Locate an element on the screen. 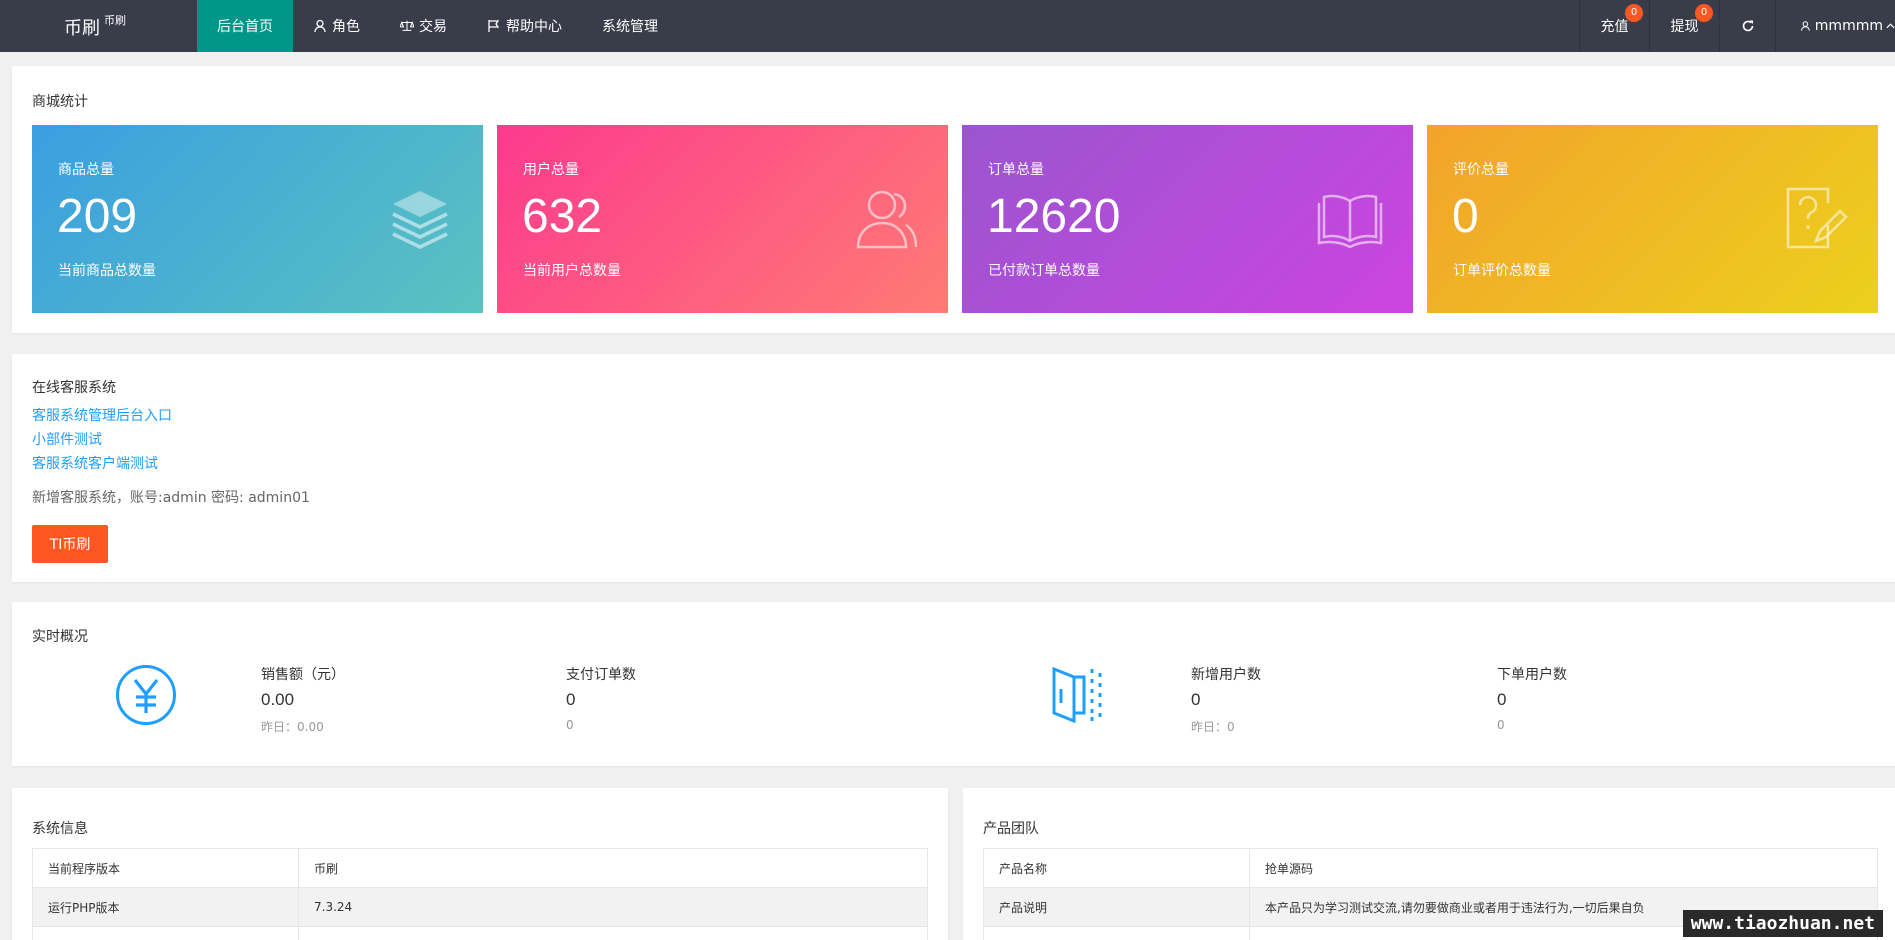 The width and height of the screenshot is (1895, 940). realtime-card-title: 实时概况 is located at coordinates (60, 637).